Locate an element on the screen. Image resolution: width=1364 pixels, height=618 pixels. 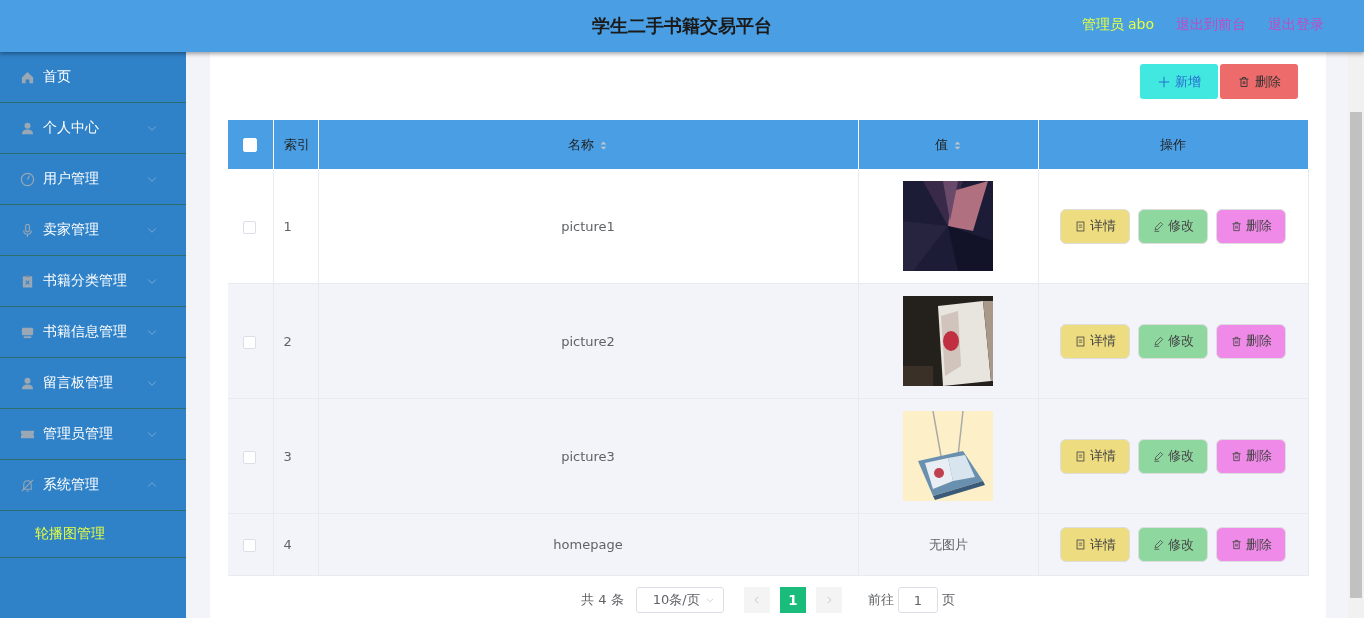
index-cell: 2 is located at coordinates (287, 341).